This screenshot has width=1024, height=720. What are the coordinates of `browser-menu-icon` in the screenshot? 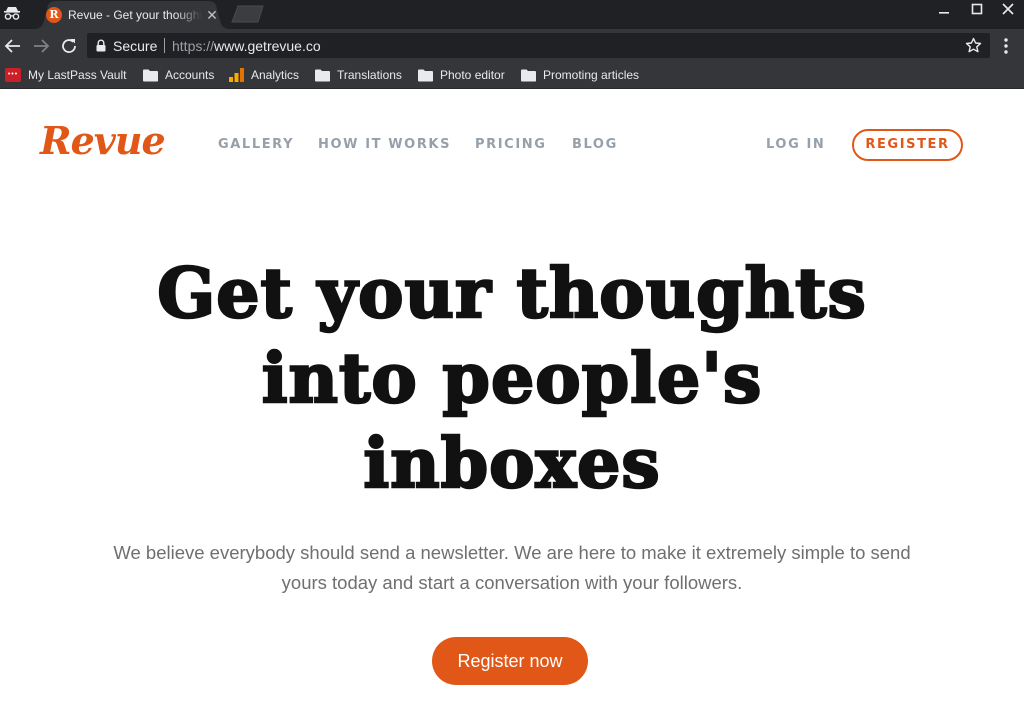 It's located at (1006, 46).